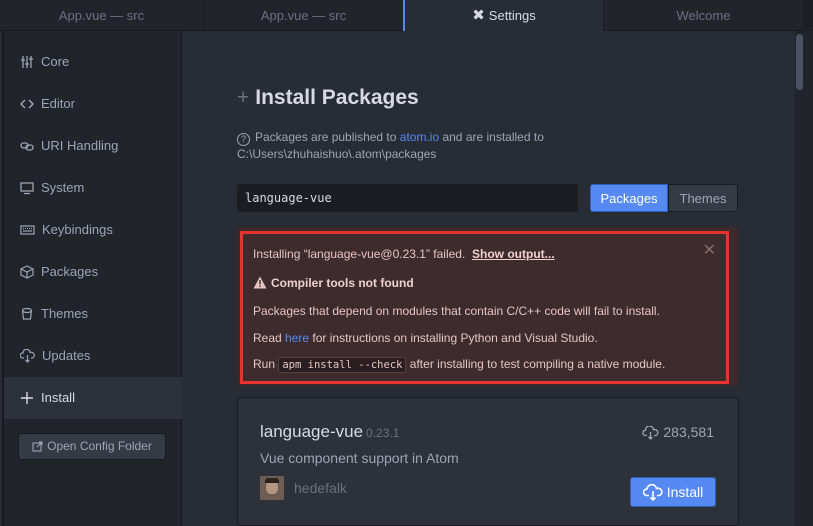  What do you see at coordinates (629, 198) in the screenshot?
I see `packages-toggle-button: Packages` at bounding box center [629, 198].